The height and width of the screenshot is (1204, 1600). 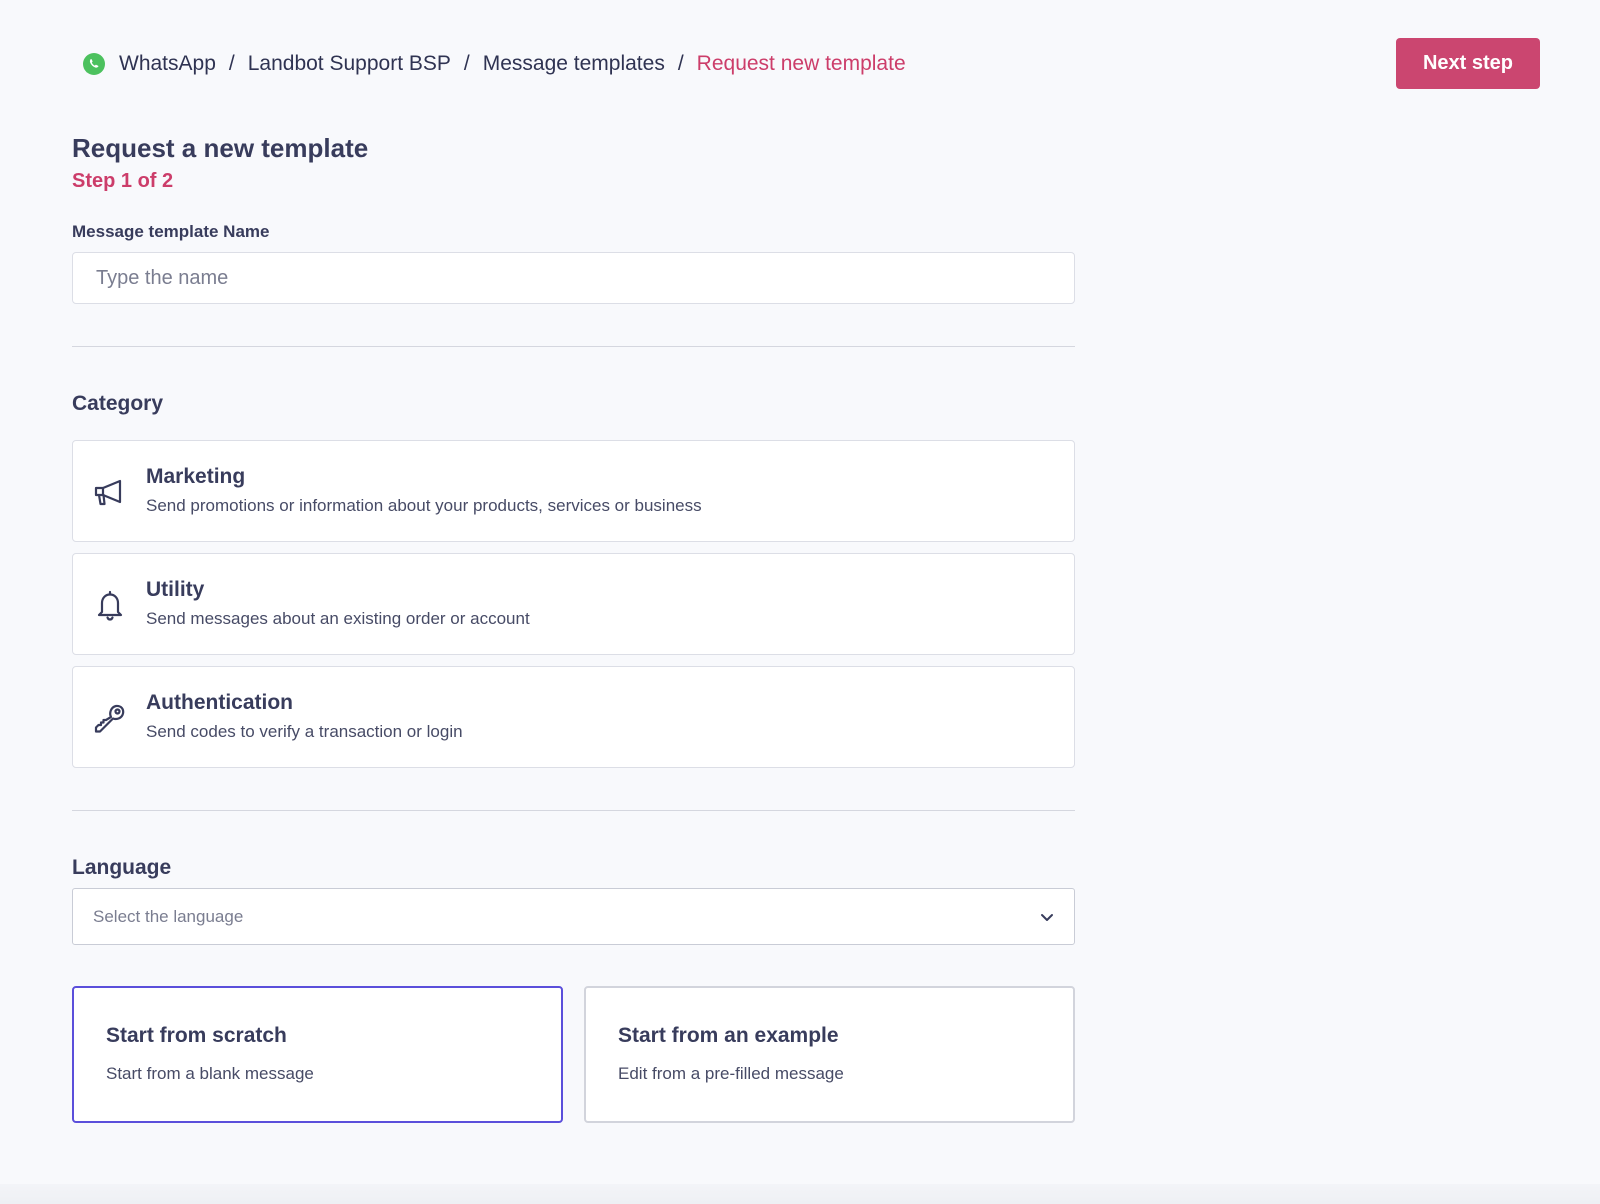 What do you see at coordinates (731, 1073) in the screenshot?
I see `option-description: Edit from a pre-filled message` at bounding box center [731, 1073].